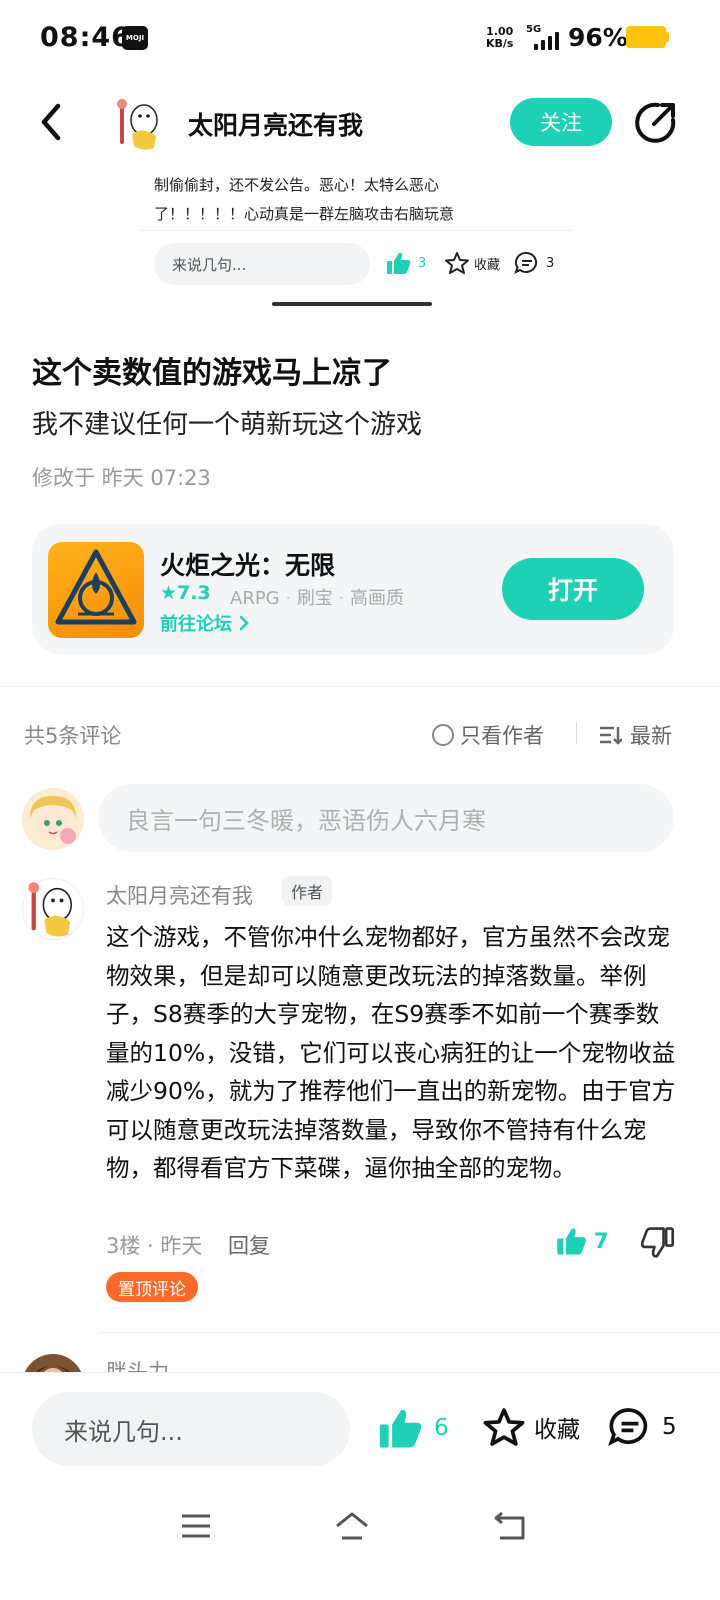 The width and height of the screenshot is (720, 1600). Describe the element at coordinates (245, 623) in the screenshot. I see `chevron-right-icon` at that location.